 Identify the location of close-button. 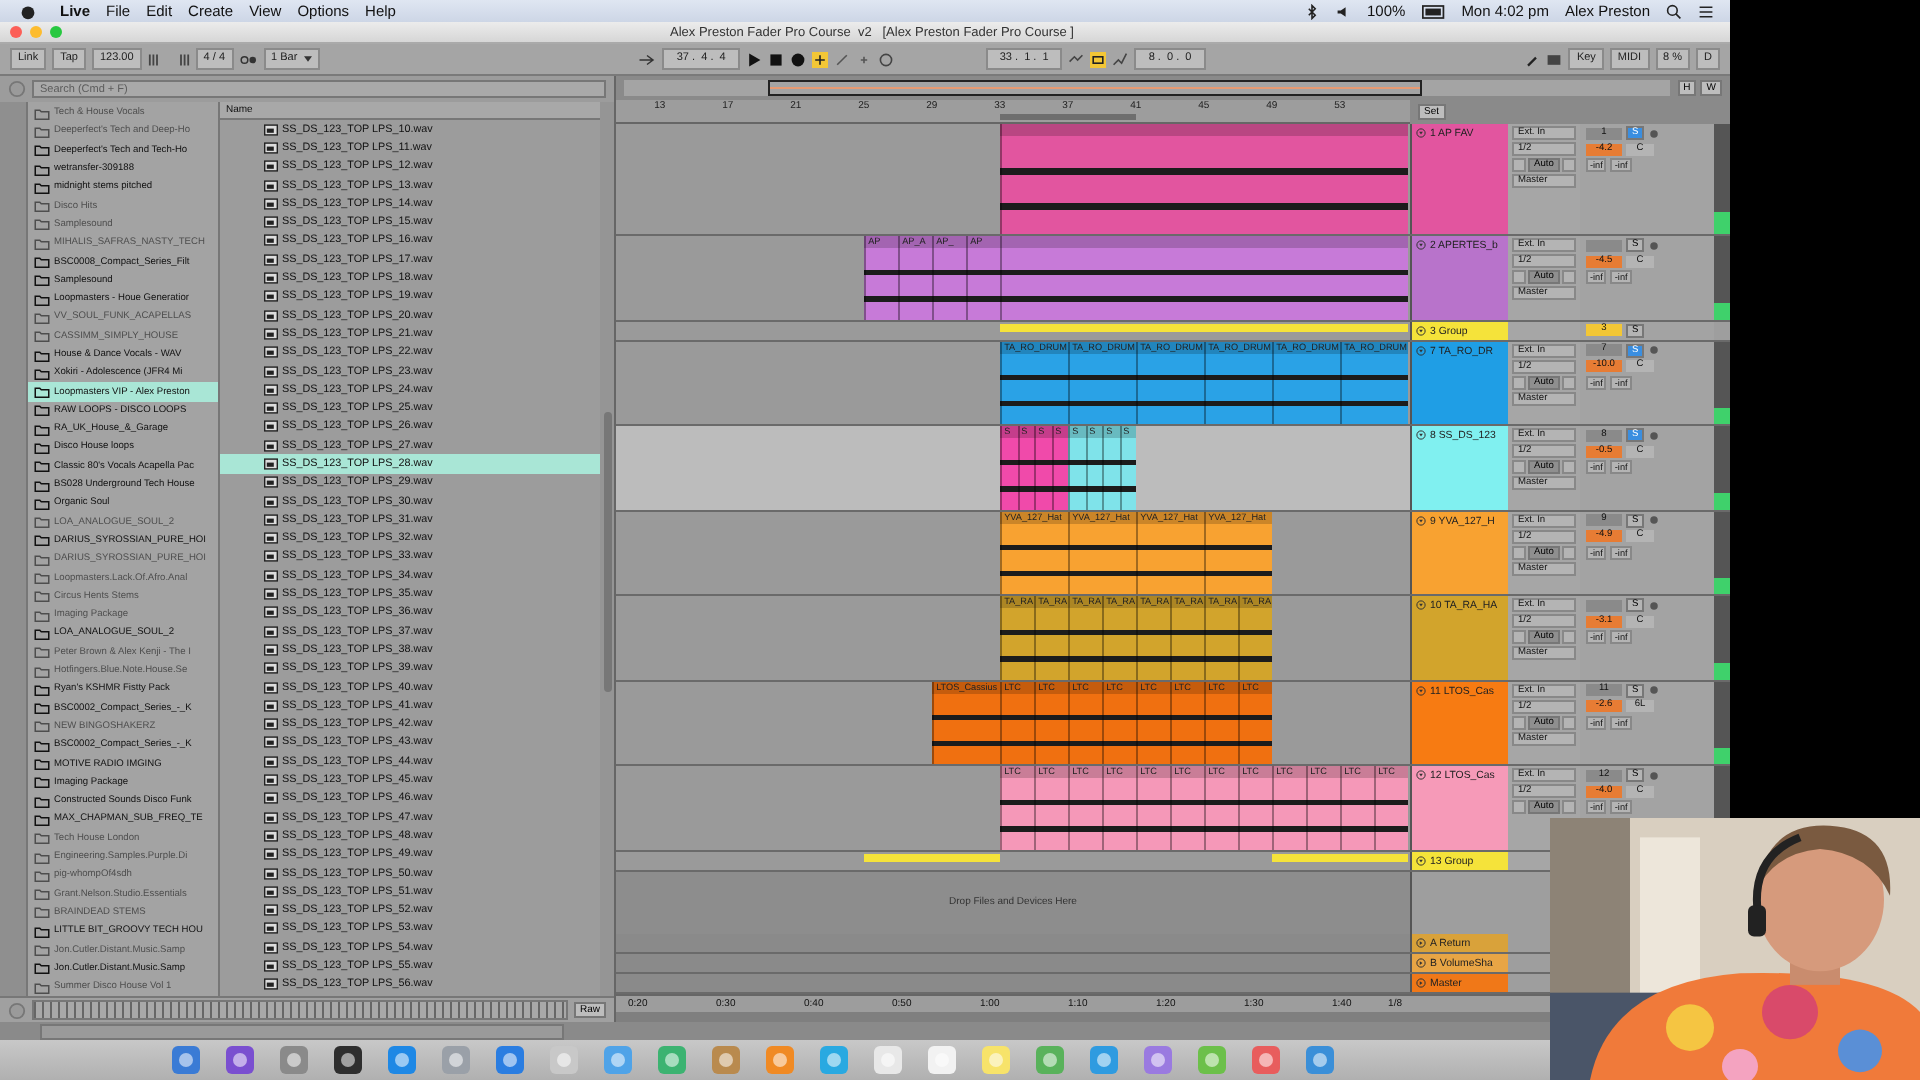
(16, 32).